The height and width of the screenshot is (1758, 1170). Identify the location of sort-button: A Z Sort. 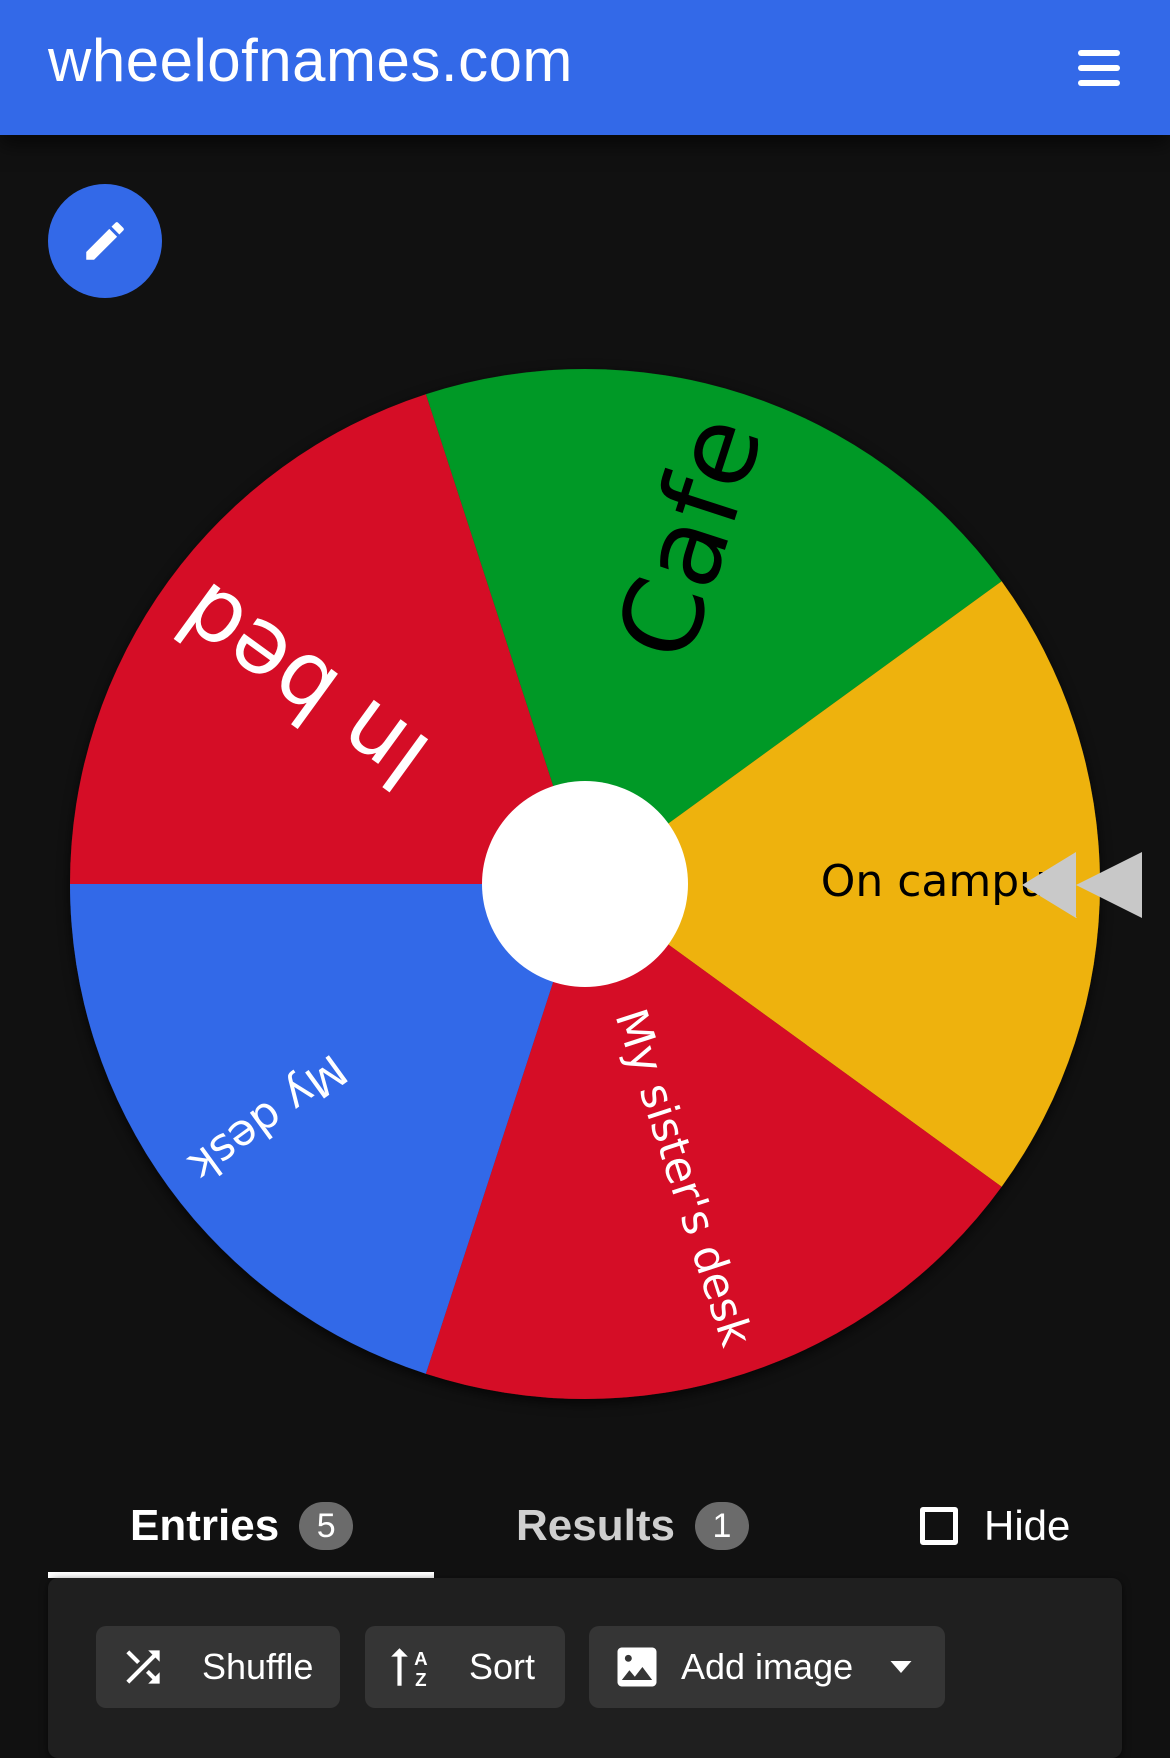
(465, 1667).